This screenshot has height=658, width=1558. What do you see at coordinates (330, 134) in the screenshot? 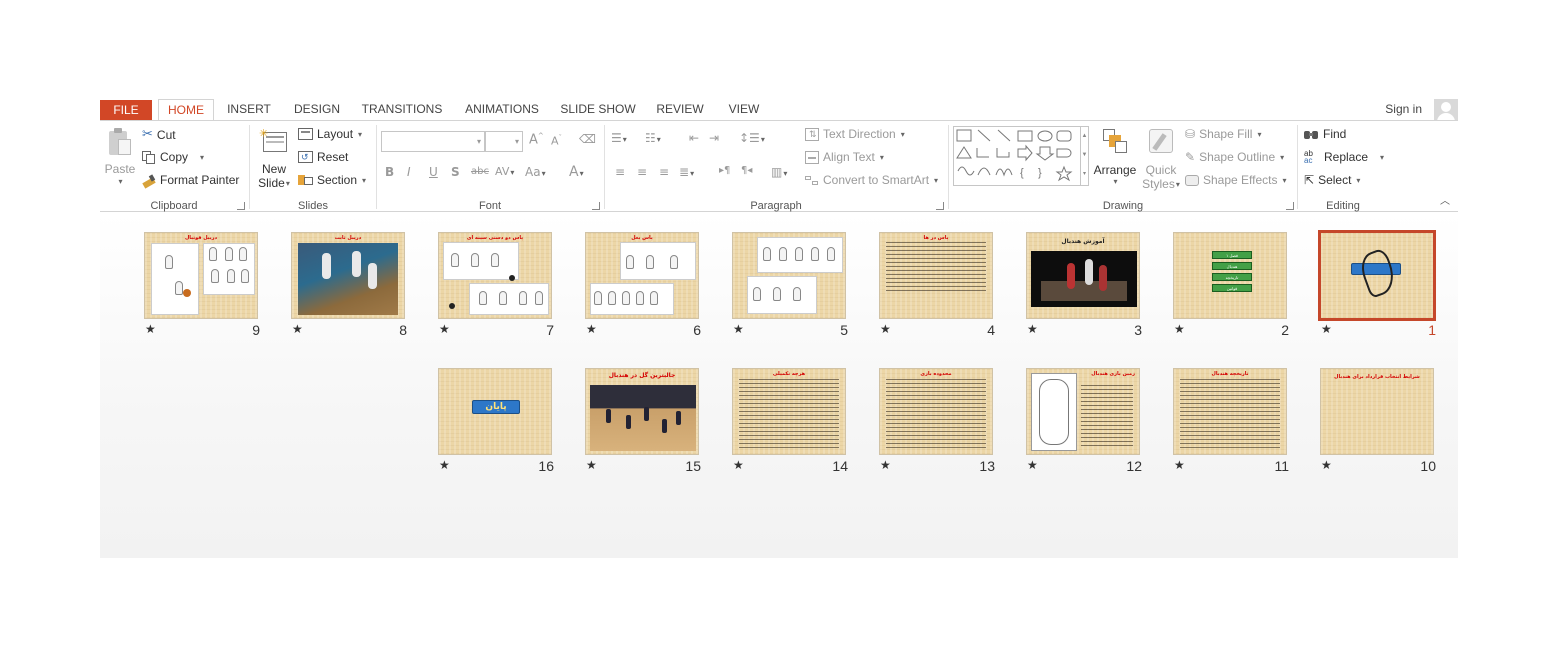
I see `layout-button: Layout ▾` at bounding box center [330, 134].